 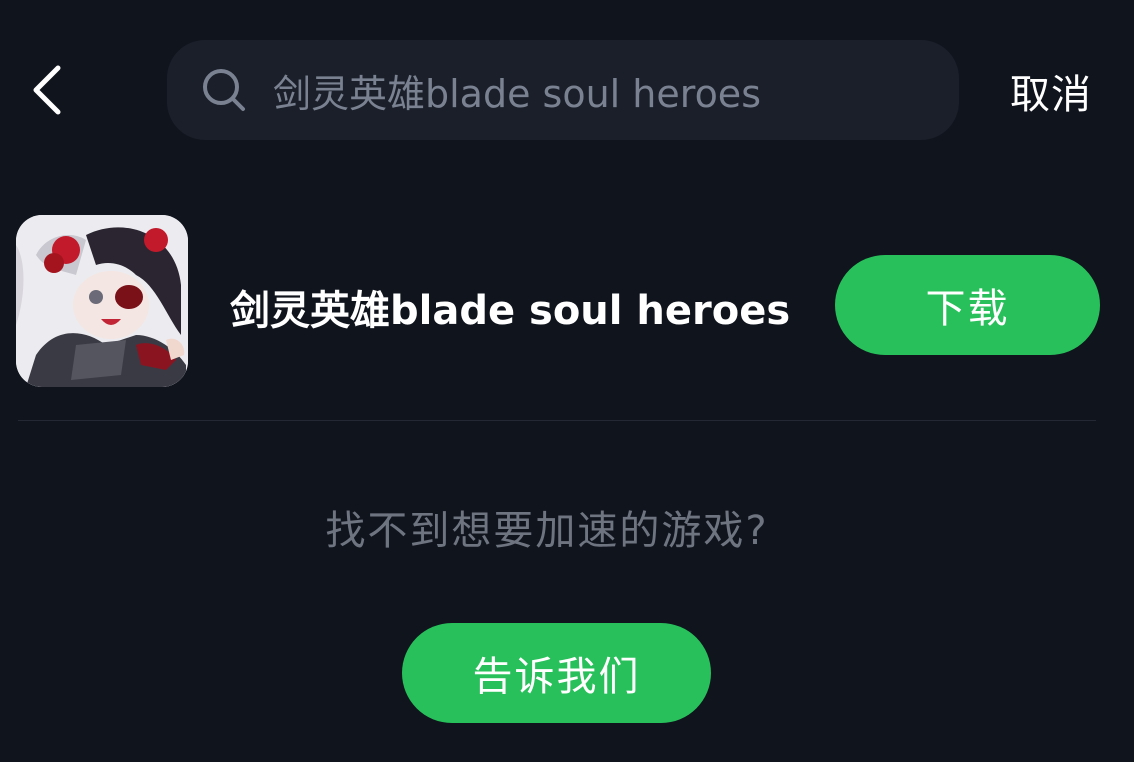 I want to click on cancel-button: 取消, so click(x=1051, y=91).